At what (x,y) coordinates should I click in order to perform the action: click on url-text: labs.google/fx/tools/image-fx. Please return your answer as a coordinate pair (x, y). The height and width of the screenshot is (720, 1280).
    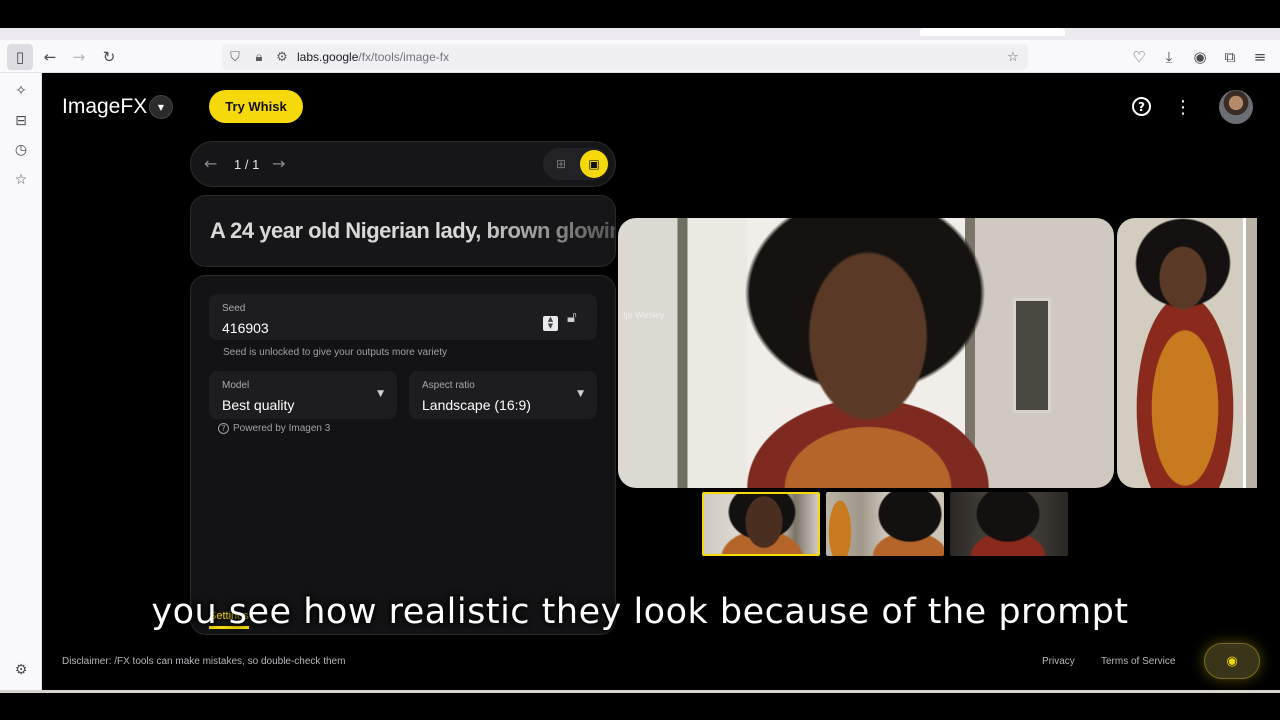
    Looking at the image, I should click on (373, 57).